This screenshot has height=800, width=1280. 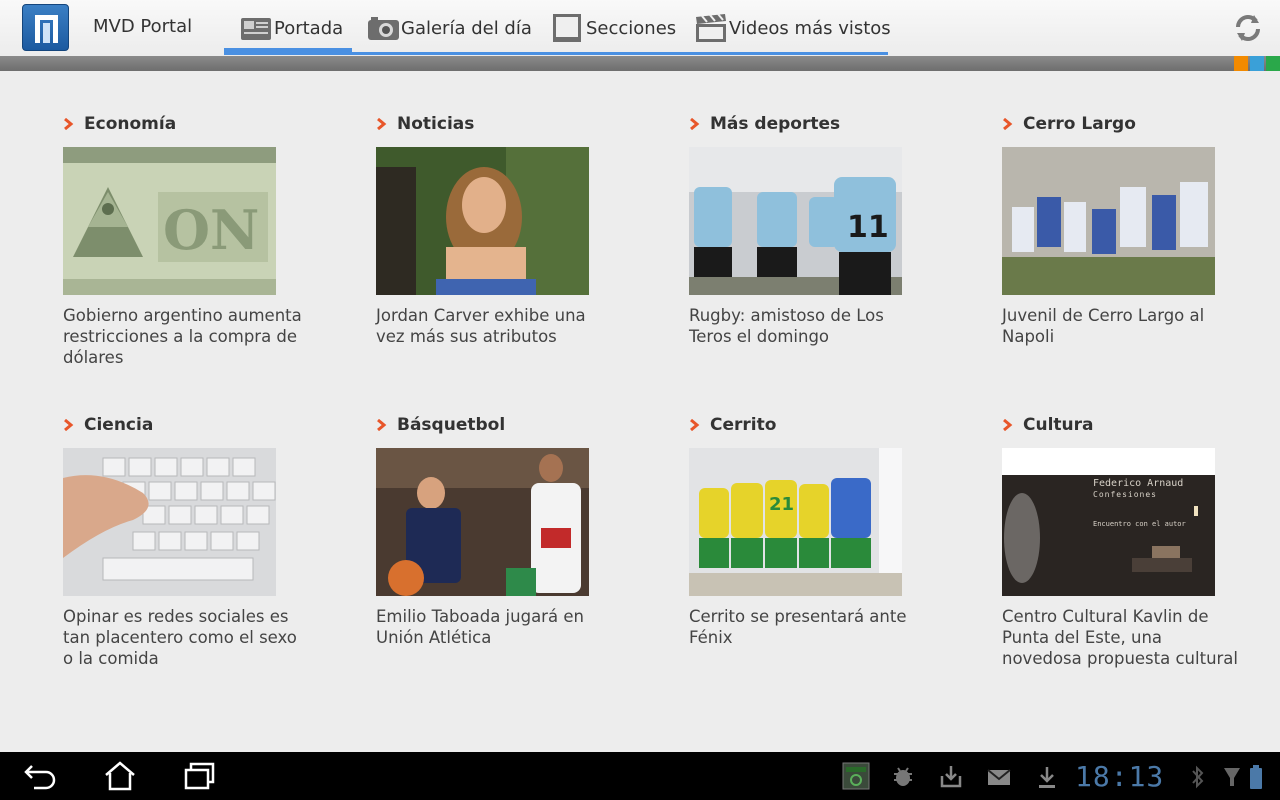 What do you see at coordinates (1257, 63) in the screenshot?
I see `color-square-blue` at bounding box center [1257, 63].